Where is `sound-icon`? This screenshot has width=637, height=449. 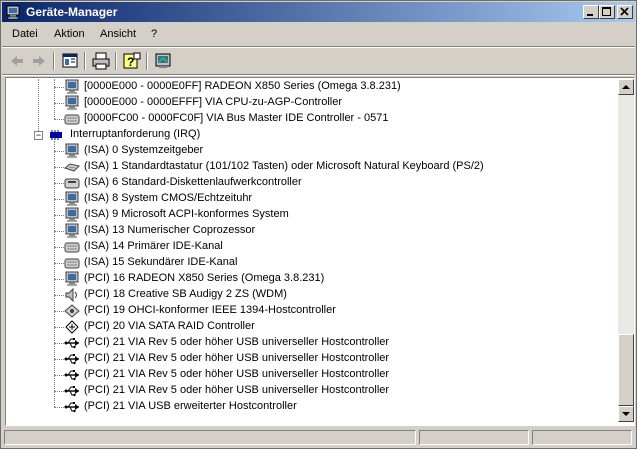
sound-icon is located at coordinates (72, 295).